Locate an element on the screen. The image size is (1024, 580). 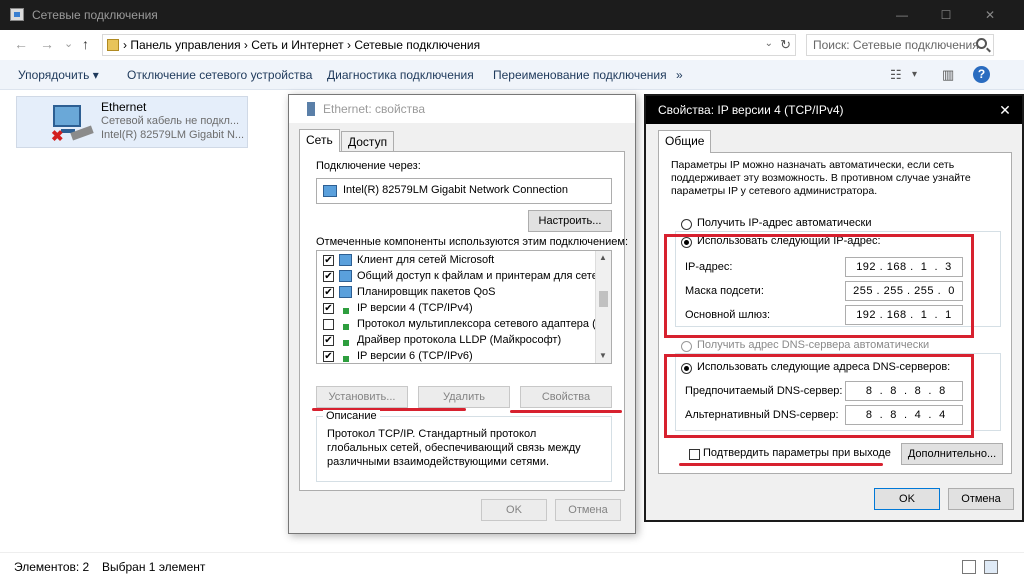
more-commands-button: » is located at coordinates (679, 75).